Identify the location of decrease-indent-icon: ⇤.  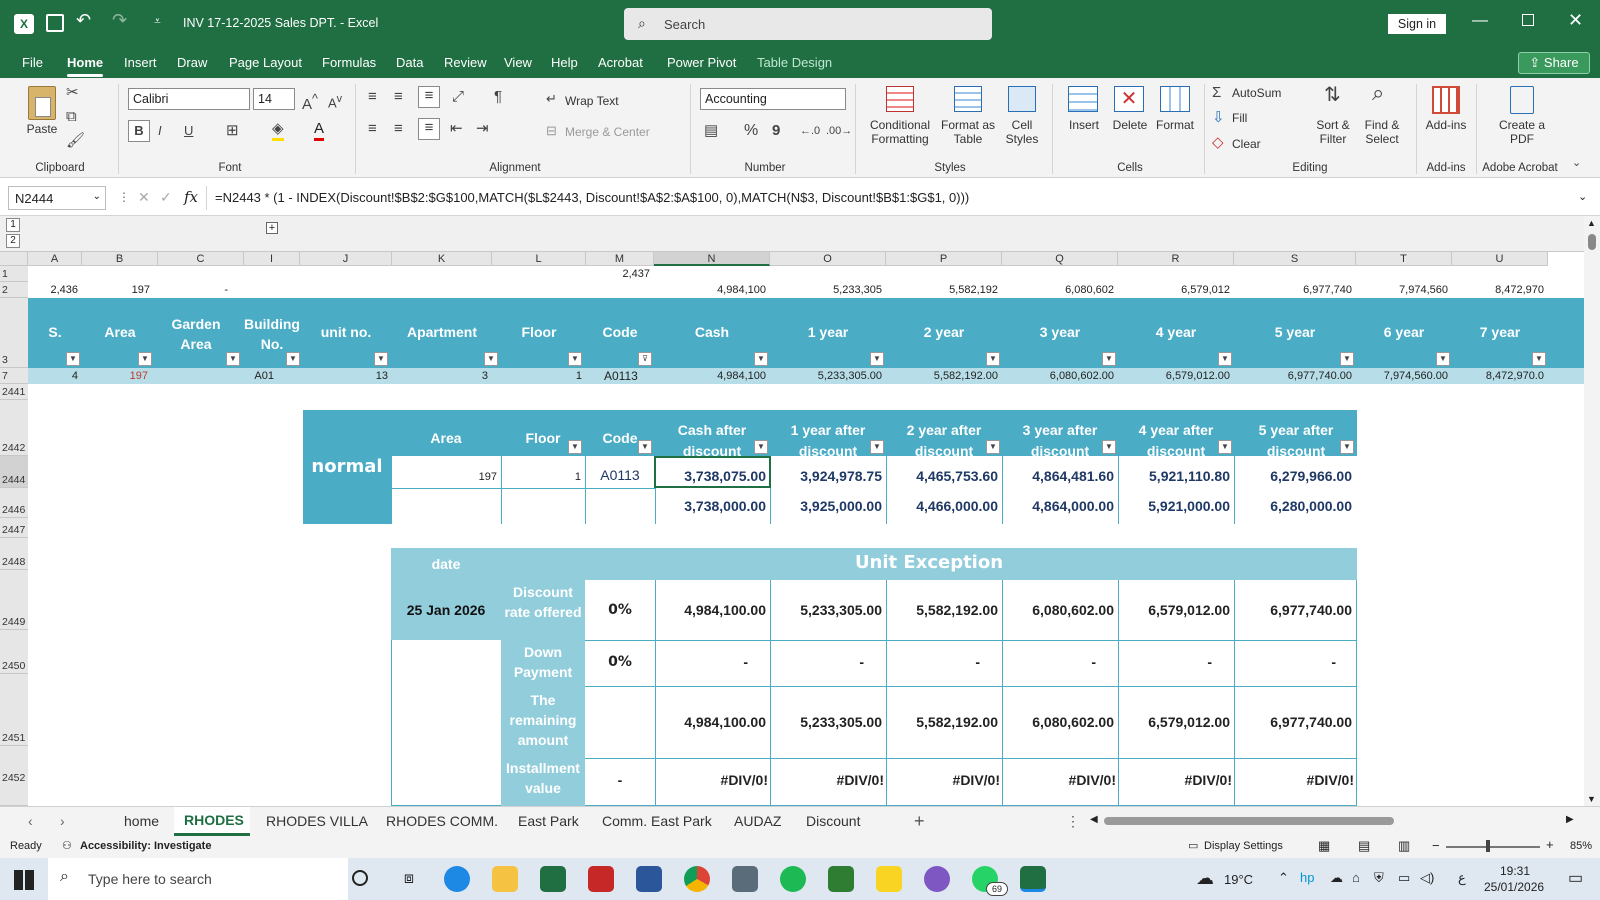
(456, 129).